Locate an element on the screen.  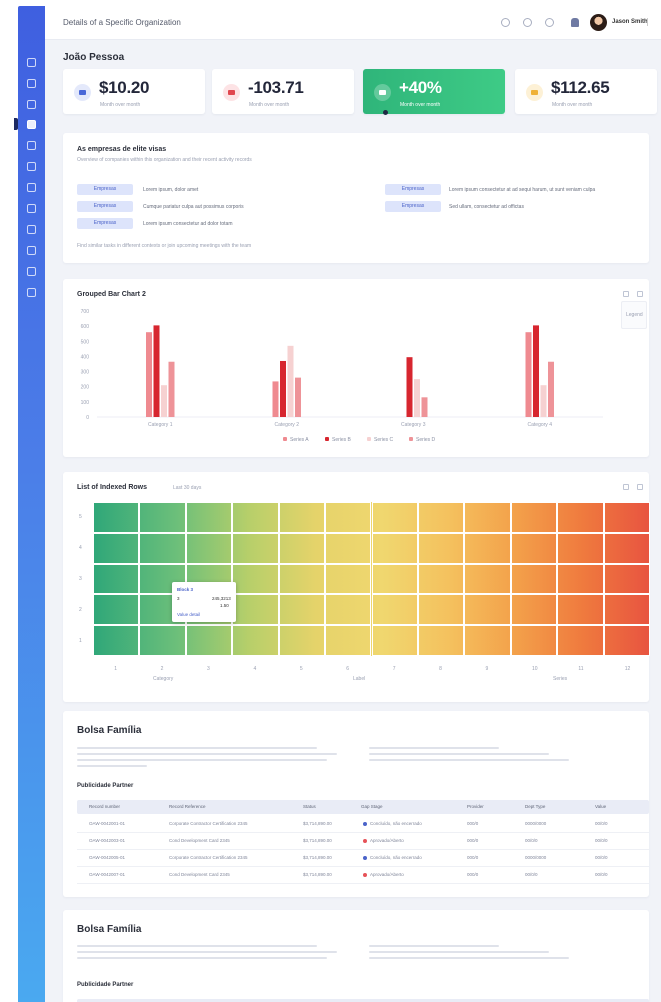
column-header: Gap Stage is located at coordinates (372, 806).